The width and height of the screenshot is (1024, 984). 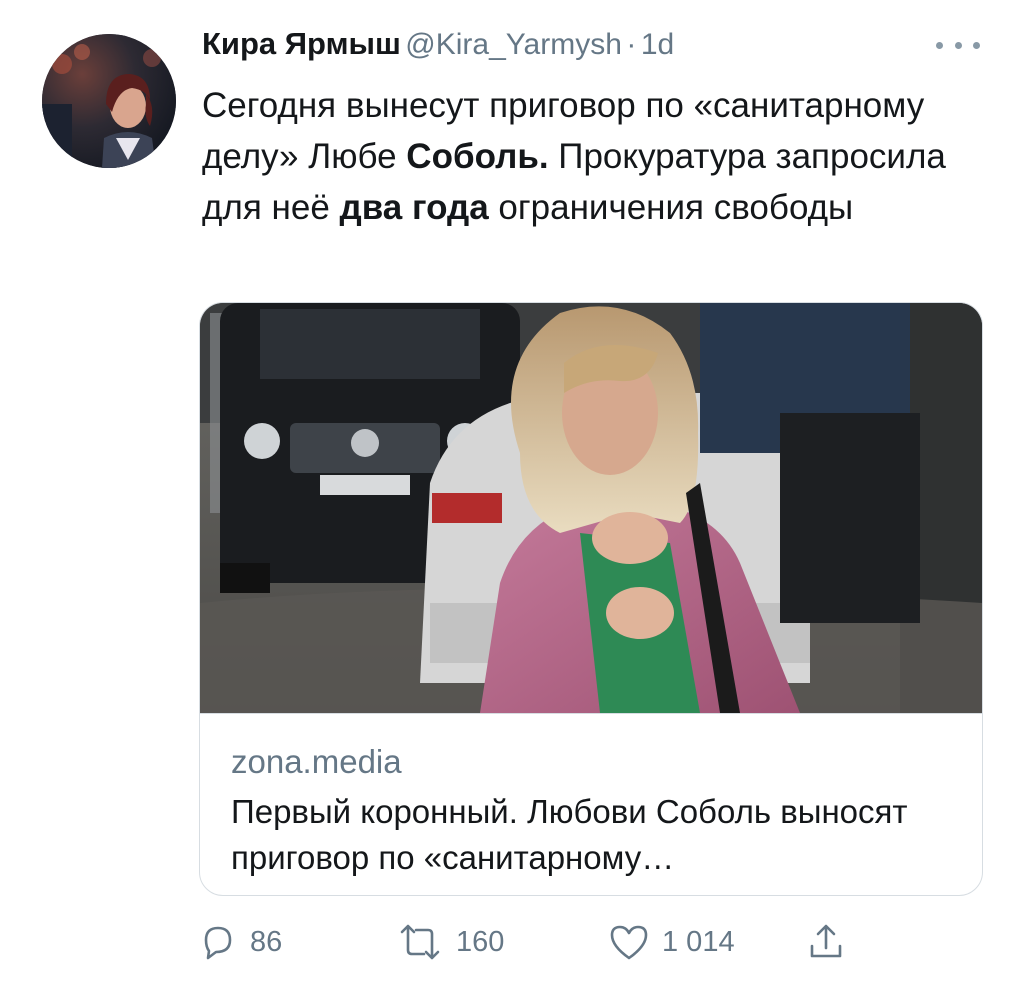 I want to click on tweet-actions: 86 160 1 014, so click(x=538, y=942).